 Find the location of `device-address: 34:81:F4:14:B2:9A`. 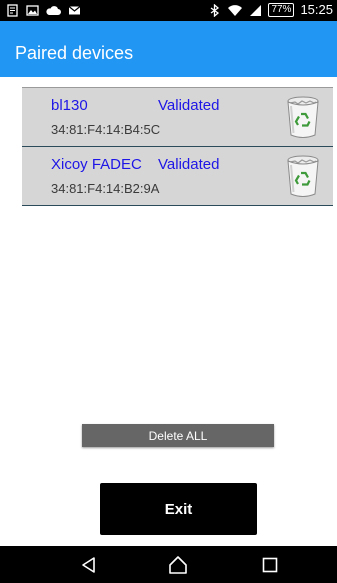

device-address: 34:81:F4:14:B2:9A is located at coordinates (105, 188).